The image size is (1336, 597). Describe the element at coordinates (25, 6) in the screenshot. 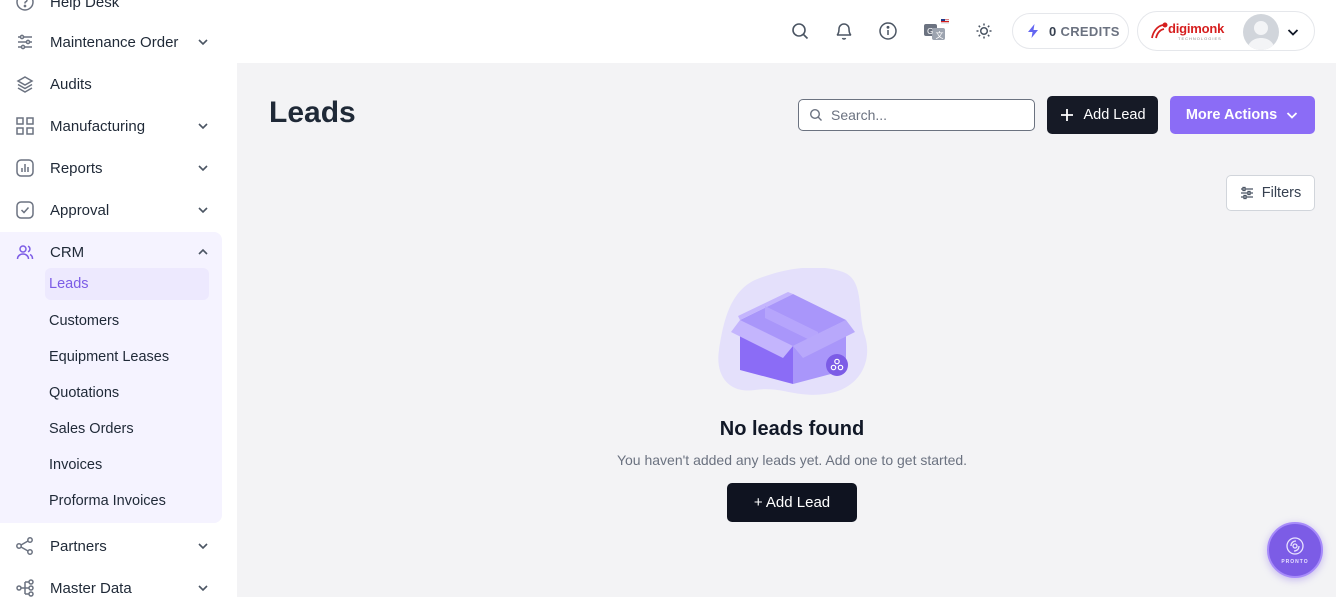

I see `help-circle-icon` at that location.